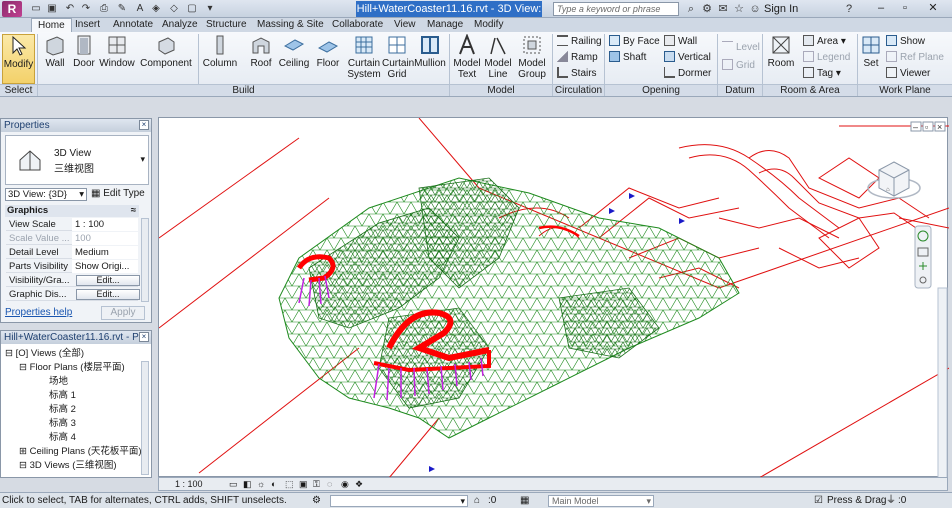 Image resolution: width=952 pixels, height=508 pixels. Describe the element at coordinates (51, 25) in the screenshot. I see `tab-home: Home` at that location.